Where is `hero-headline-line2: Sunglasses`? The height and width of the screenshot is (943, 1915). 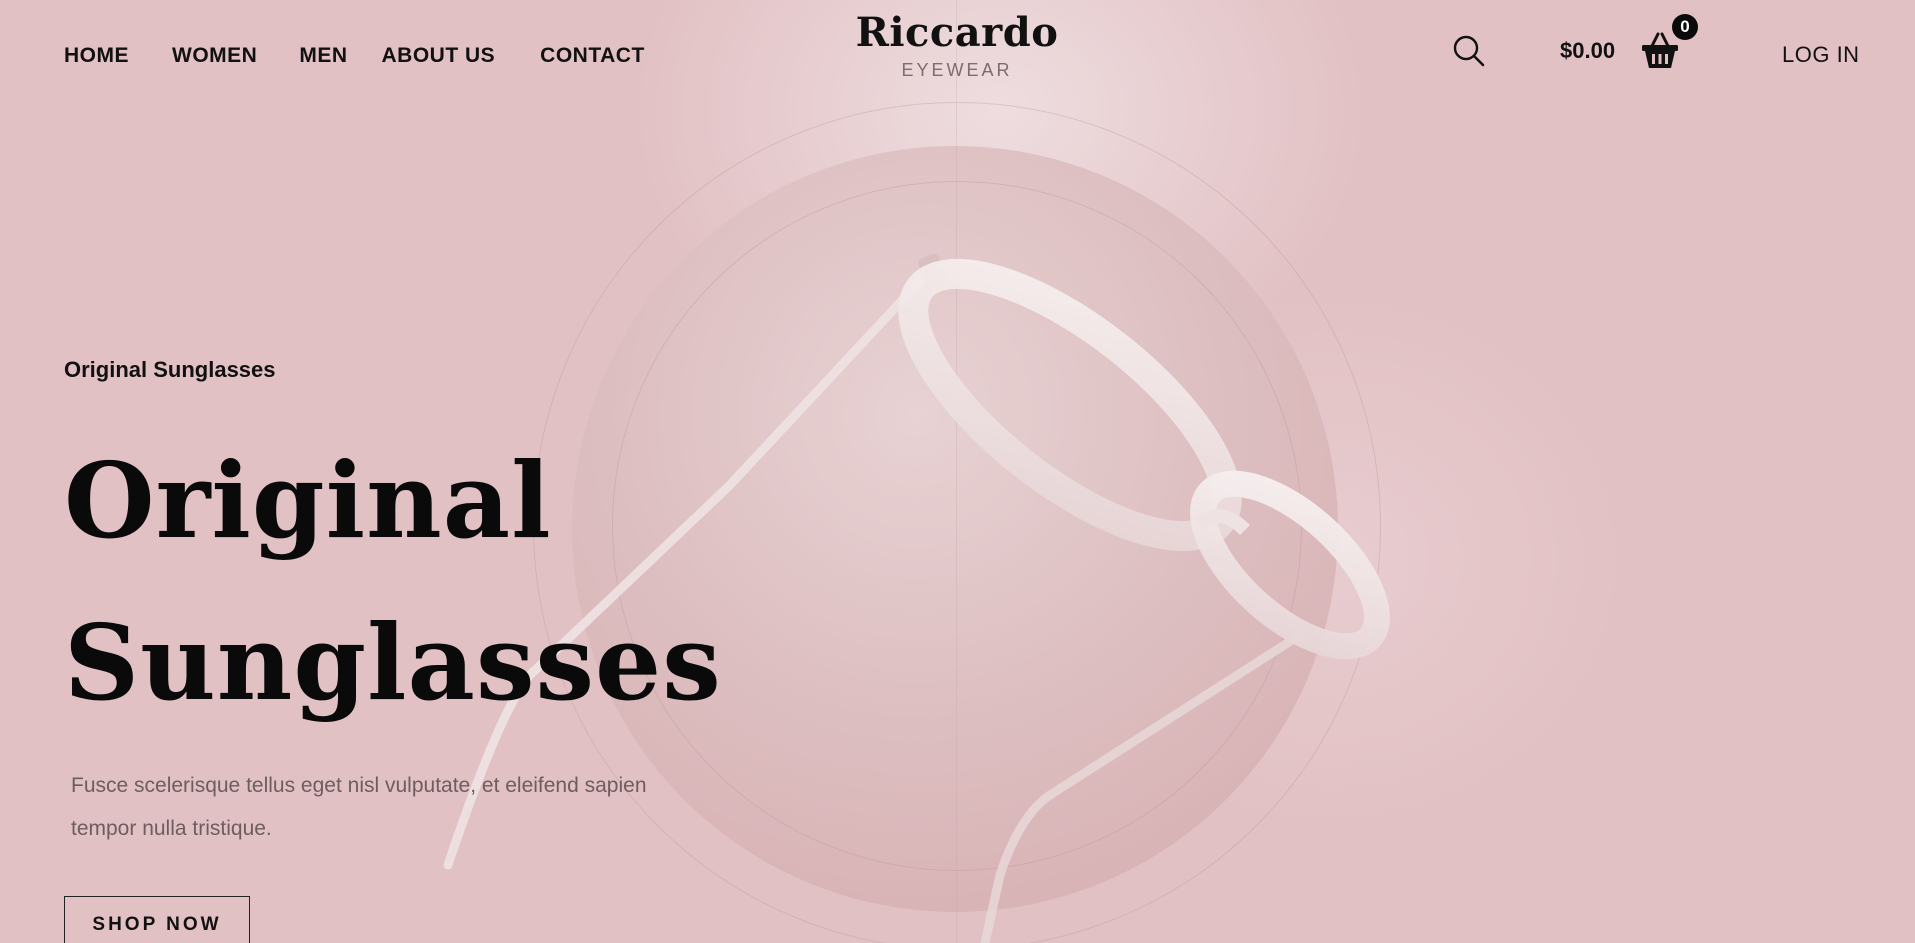
hero-headline-line2: Sunglasses is located at coordinates (393, 662).